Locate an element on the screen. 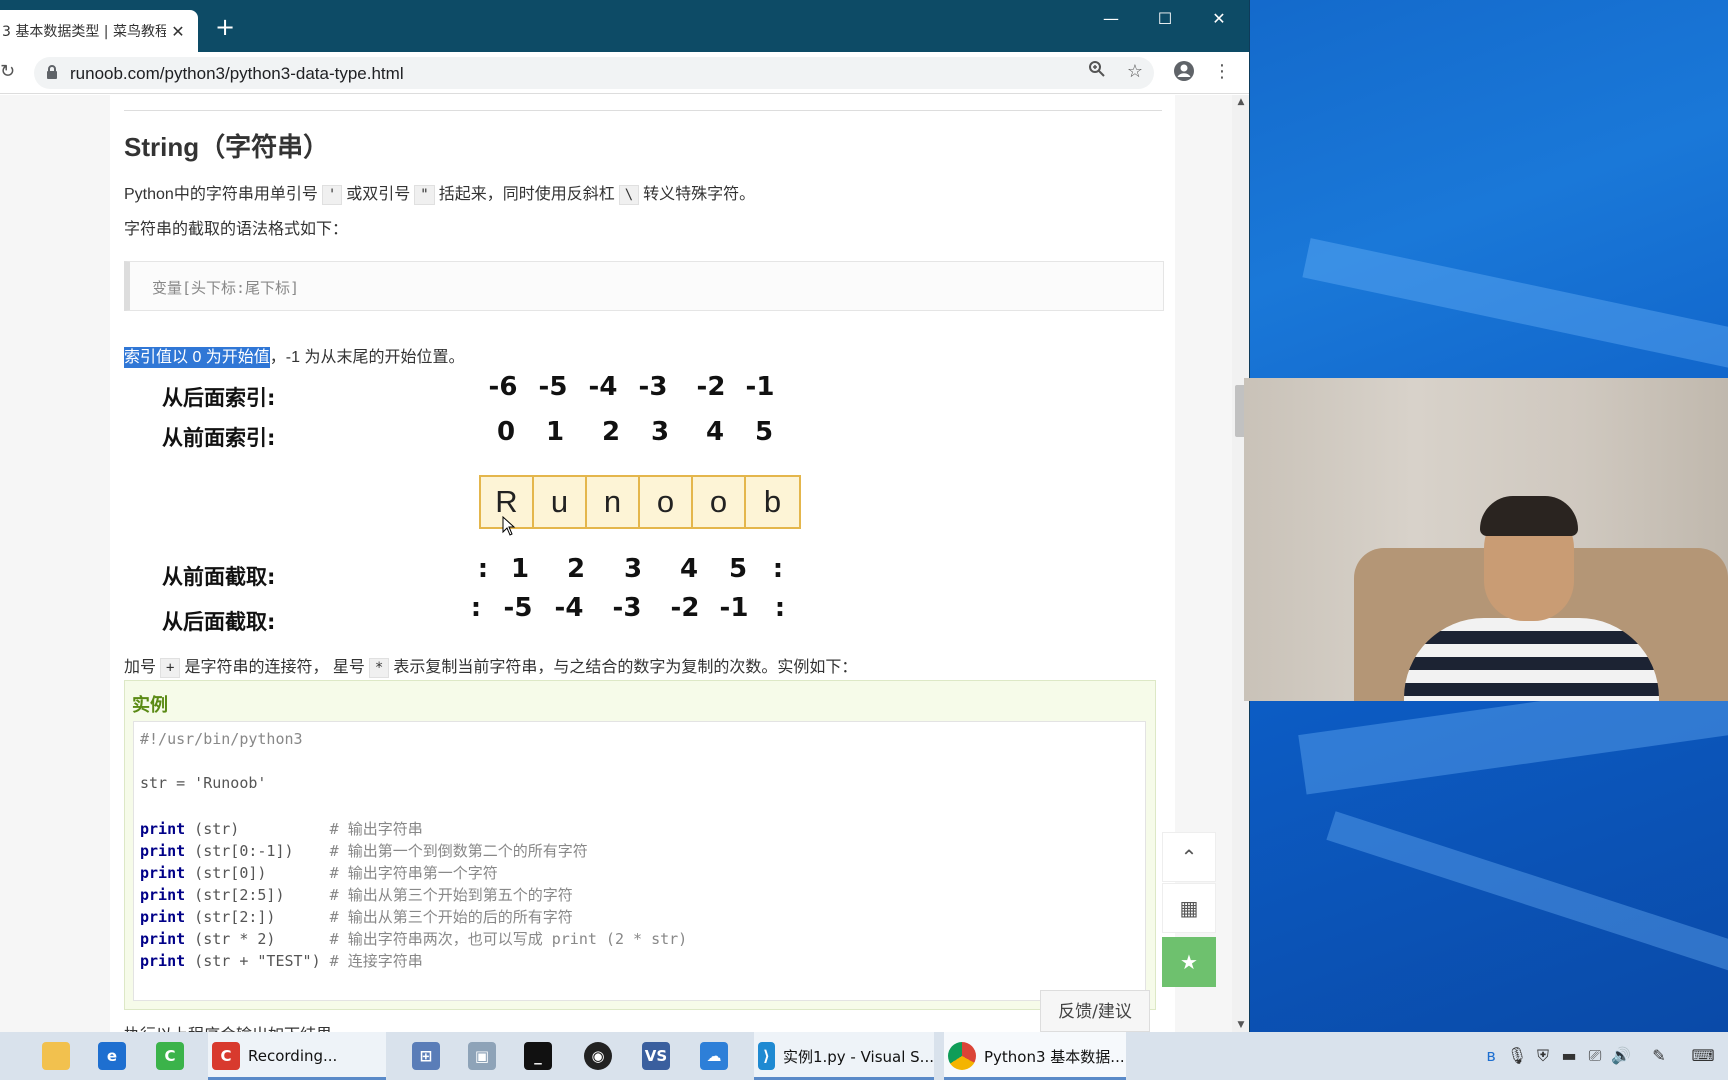 The width and height of the screenshot is (1728, 1080). letter-box: u is located at coordinates (560, 502).